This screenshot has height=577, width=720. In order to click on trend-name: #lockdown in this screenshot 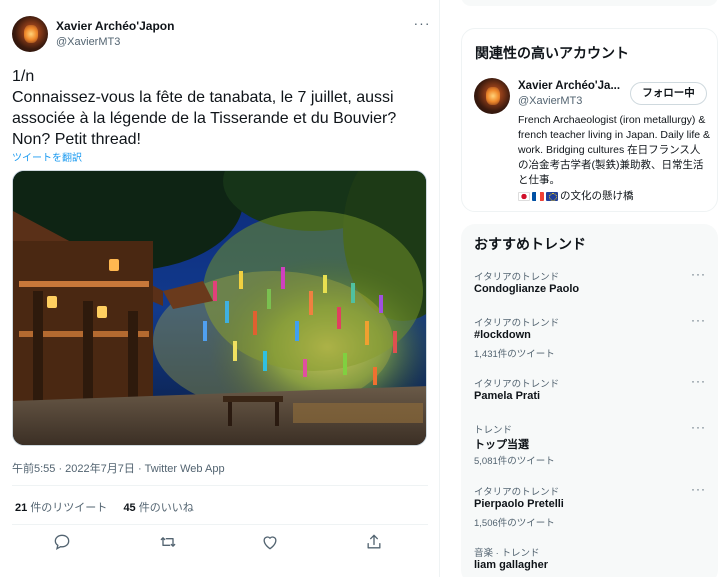, I will do `click(502, 335)`.